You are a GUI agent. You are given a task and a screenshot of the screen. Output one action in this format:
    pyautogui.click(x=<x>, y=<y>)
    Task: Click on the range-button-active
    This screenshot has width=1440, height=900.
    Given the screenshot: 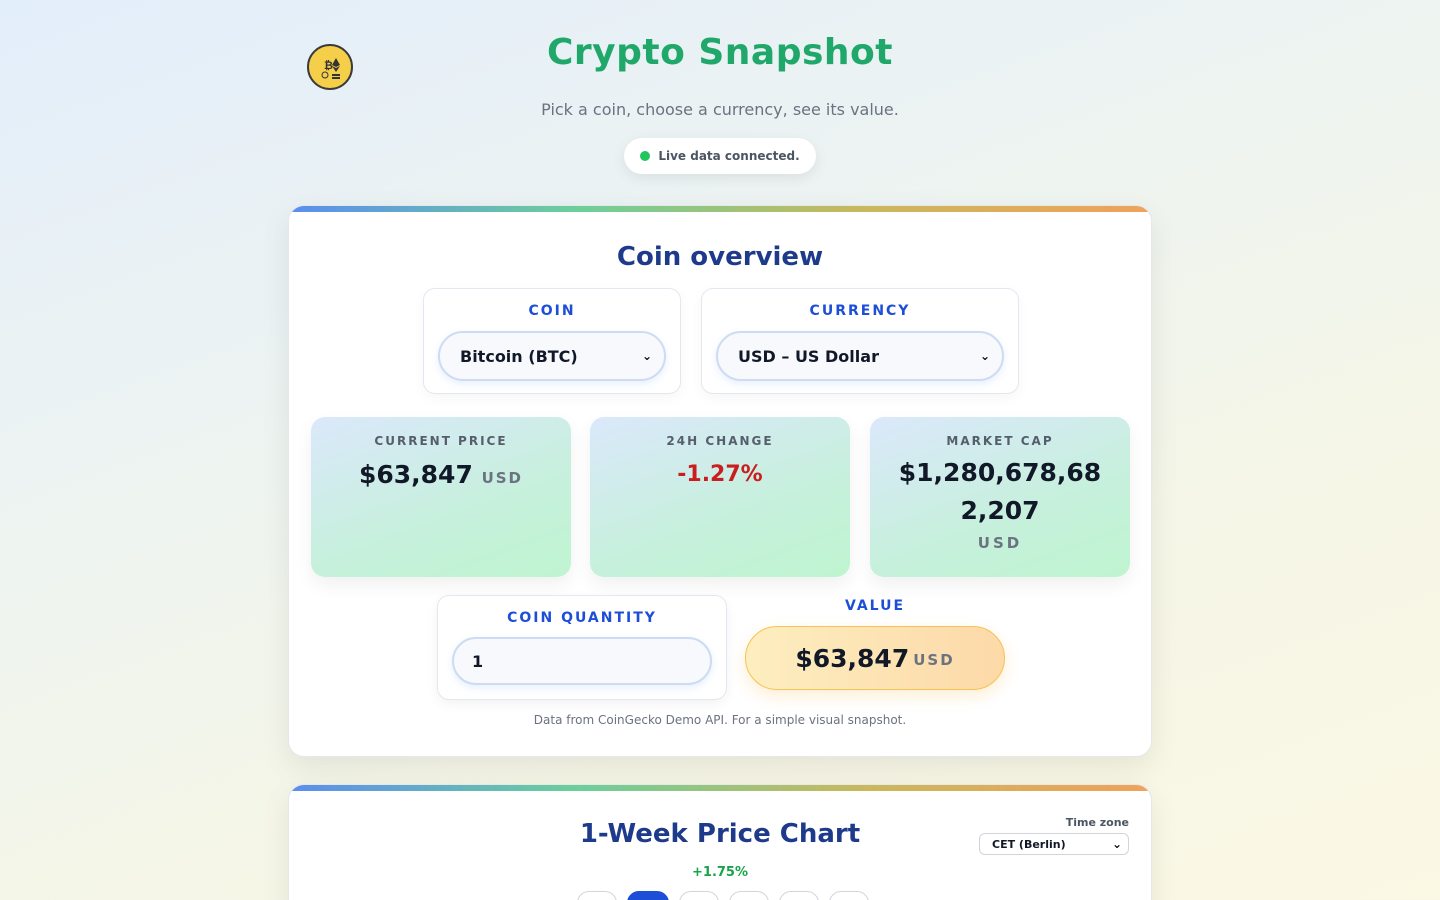 What is the action you would take?
    pyautogui.click(x=648, y=895)
    